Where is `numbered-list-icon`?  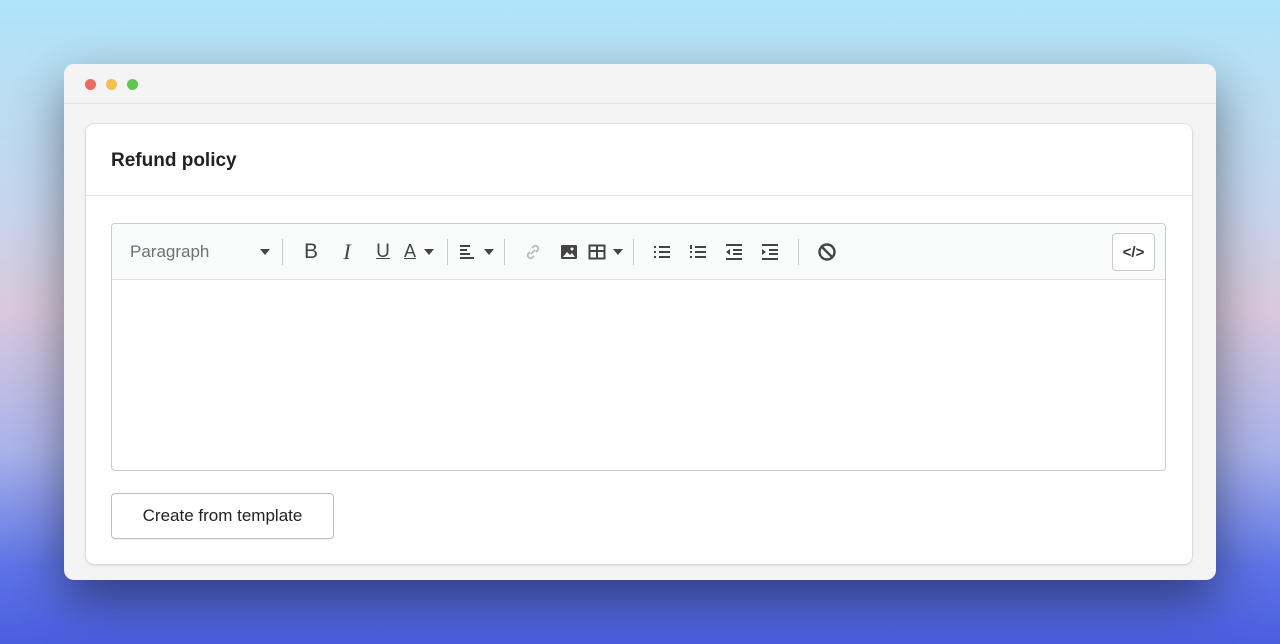 numbered-list-icon is located at coordinates (698, 251).